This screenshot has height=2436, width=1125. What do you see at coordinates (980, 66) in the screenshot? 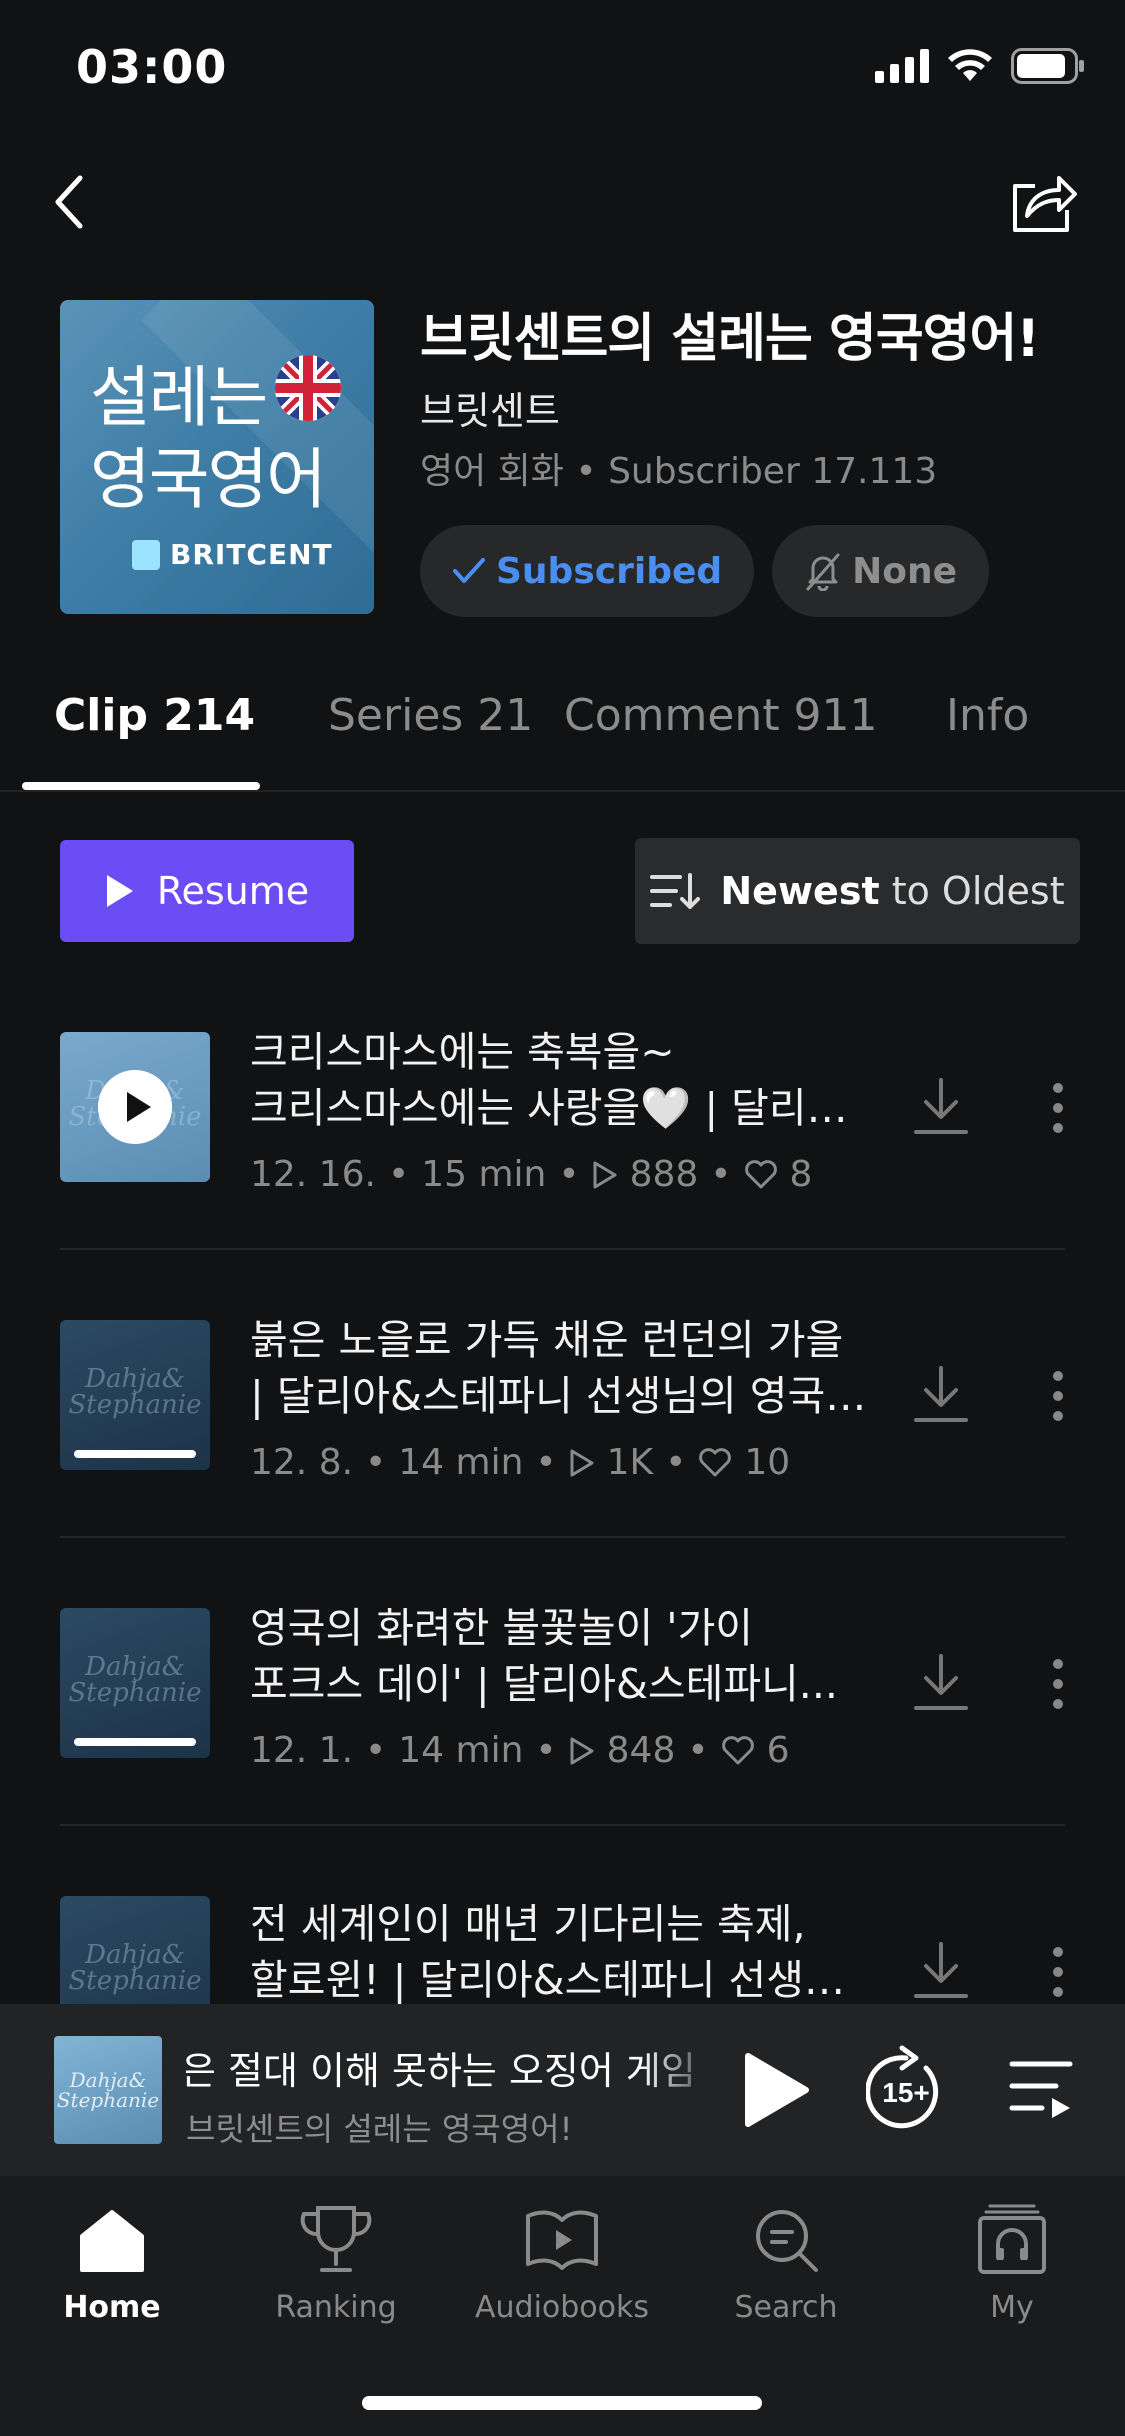
I see `status-icons` at bounding box center [980, 66].